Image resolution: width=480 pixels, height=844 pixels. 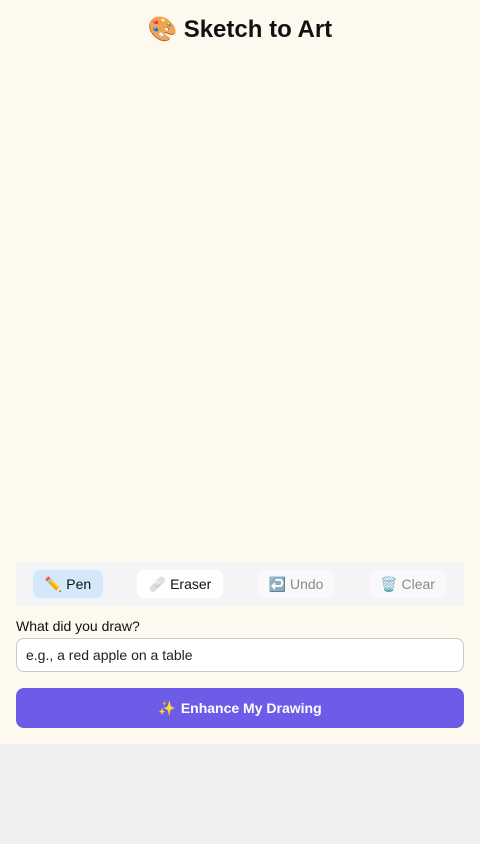 I want to click on eraser-button-label: Eraser, so click(x=191, y=584).